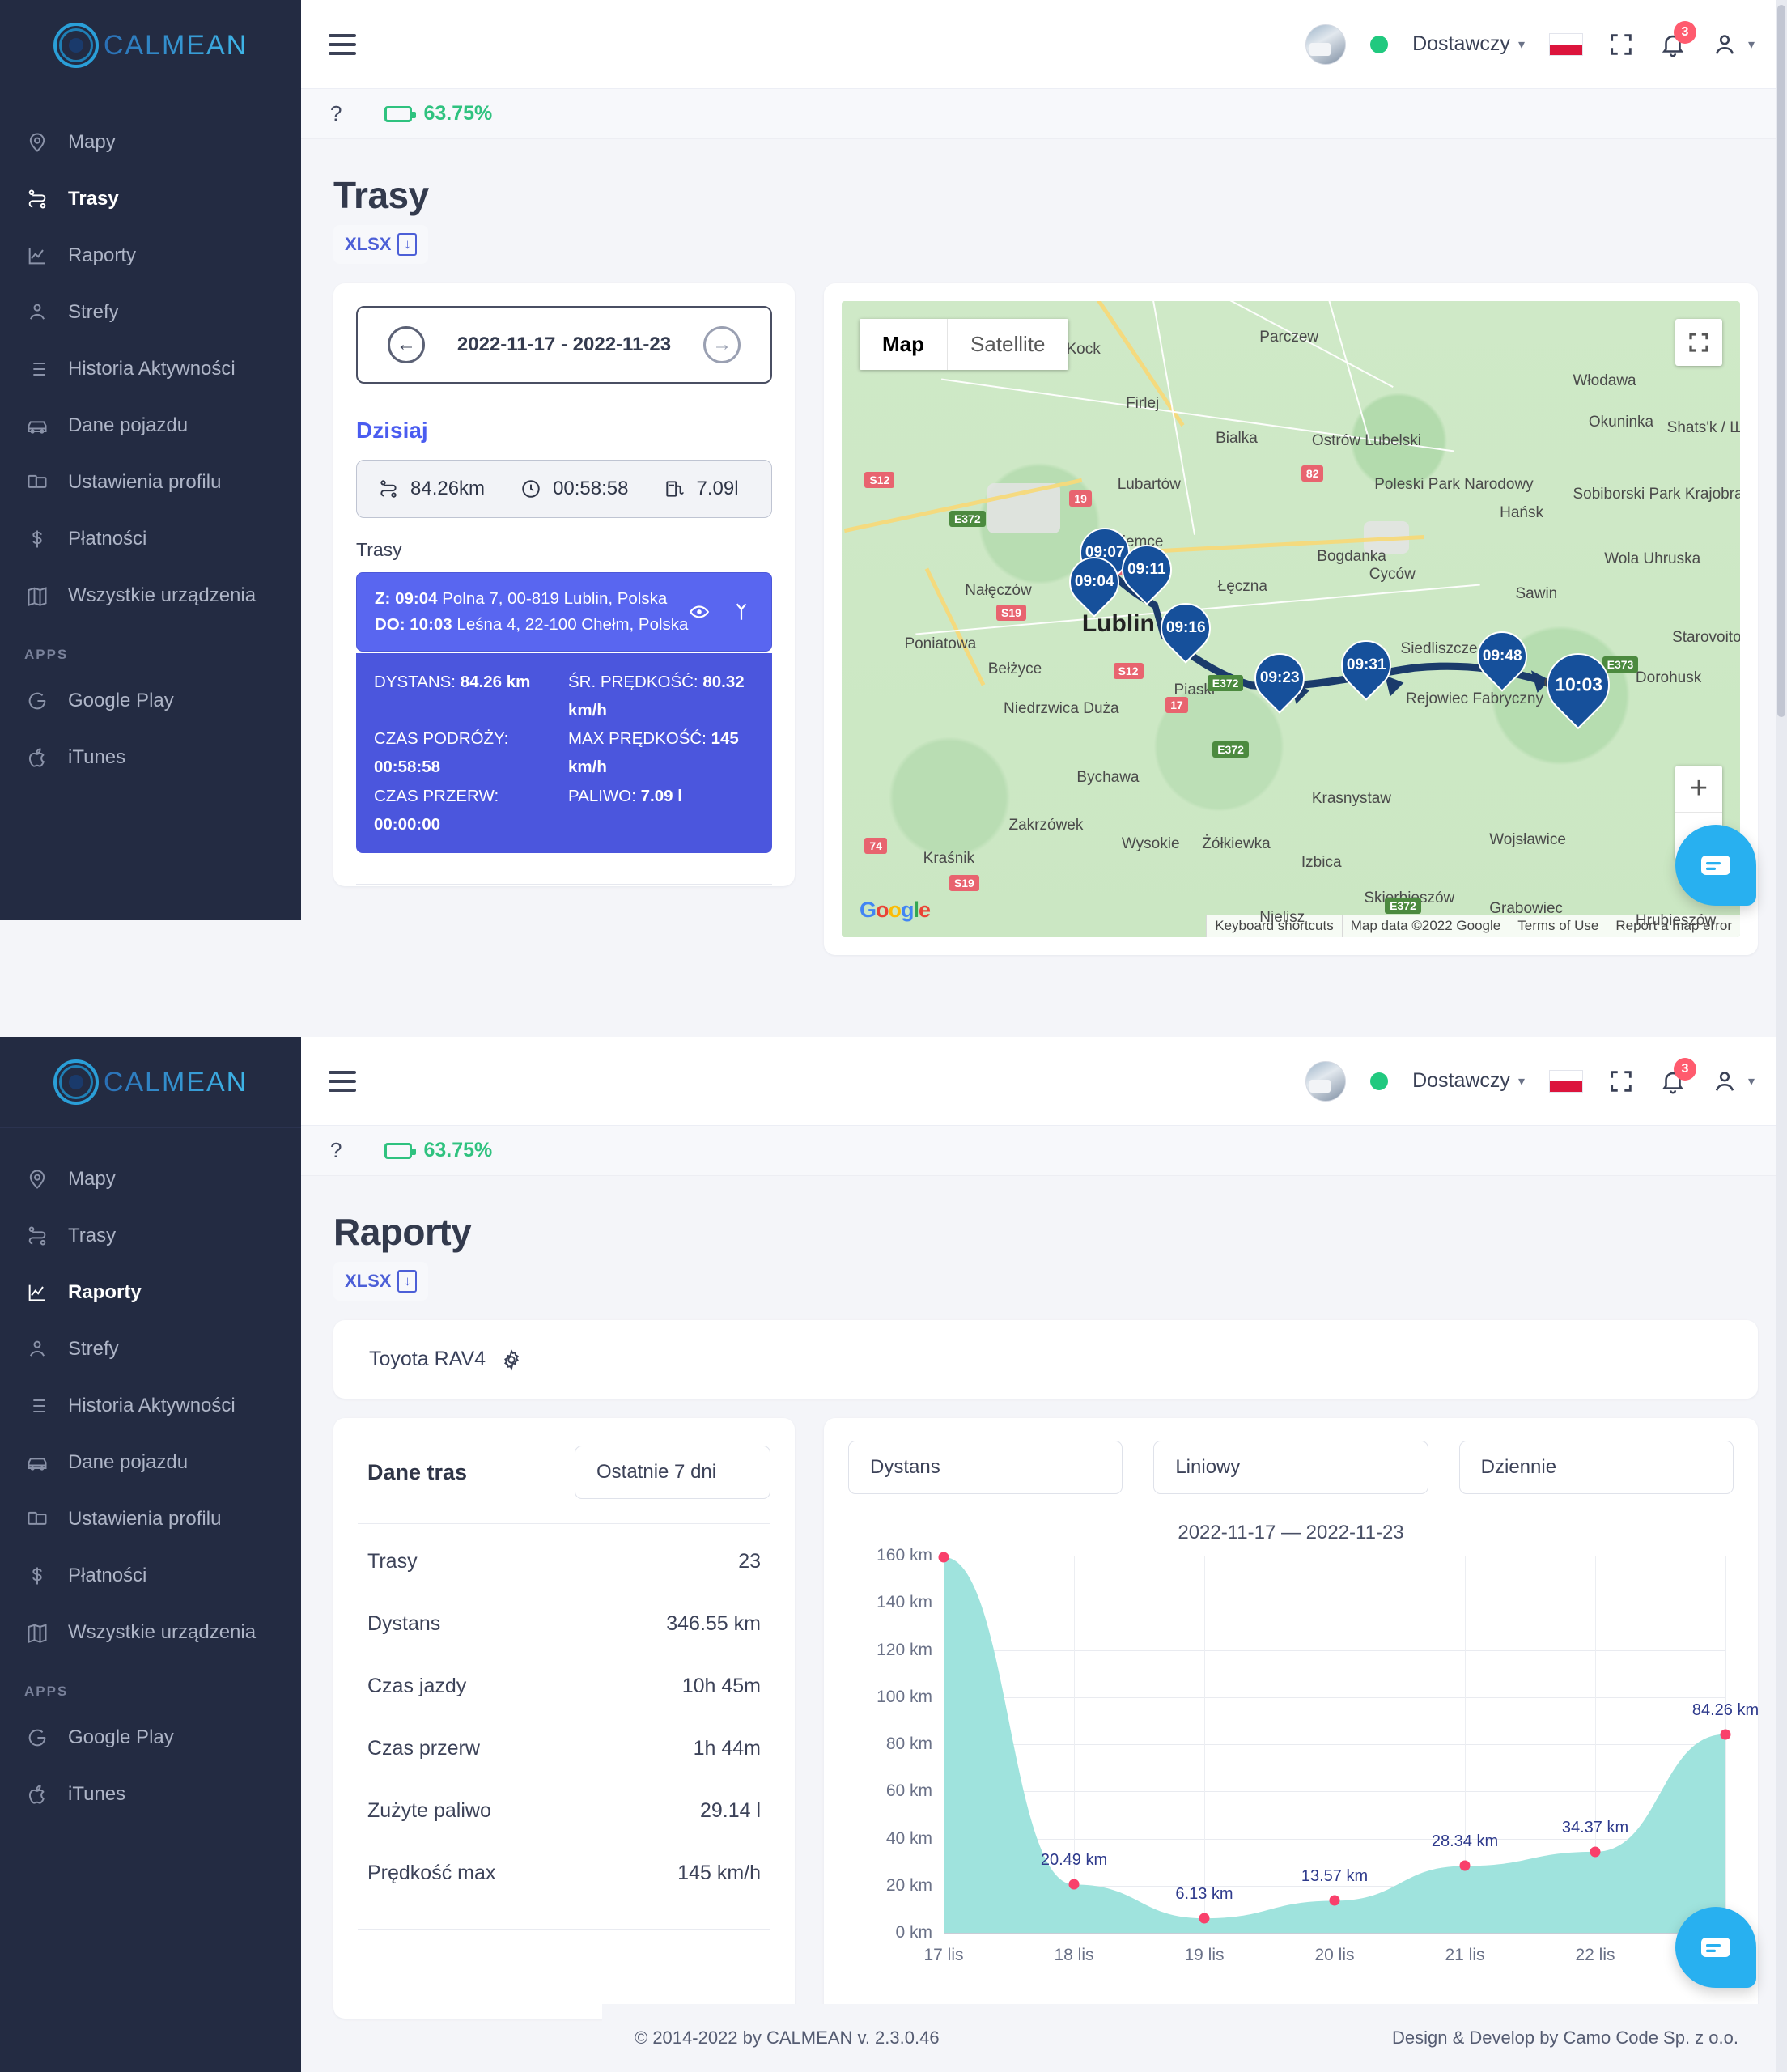  I want to click on google-icon, so click(37, 1738).